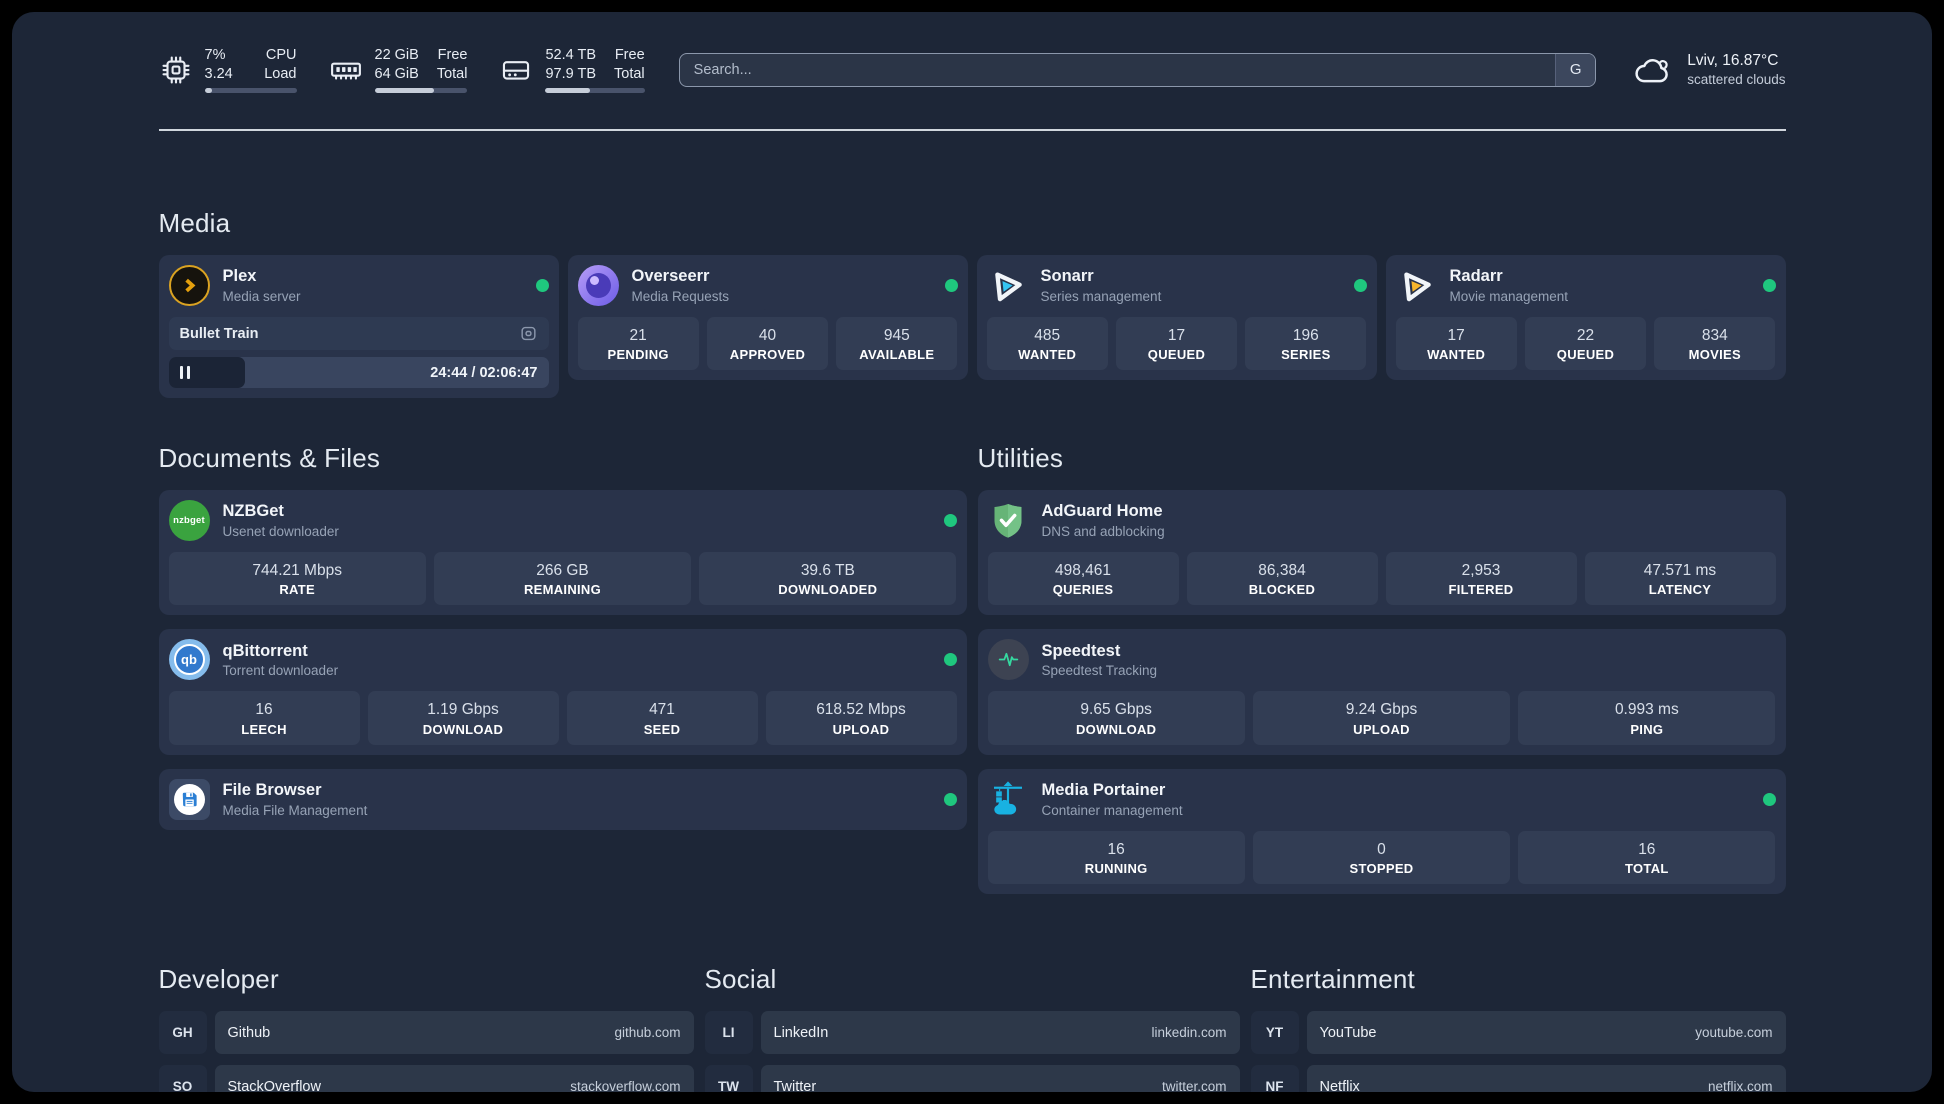 This screenshot has width=1944, height=1104. Describe the element at coordinates (206, 373) in the screenshot. I see `playback-elapsed` at that location.